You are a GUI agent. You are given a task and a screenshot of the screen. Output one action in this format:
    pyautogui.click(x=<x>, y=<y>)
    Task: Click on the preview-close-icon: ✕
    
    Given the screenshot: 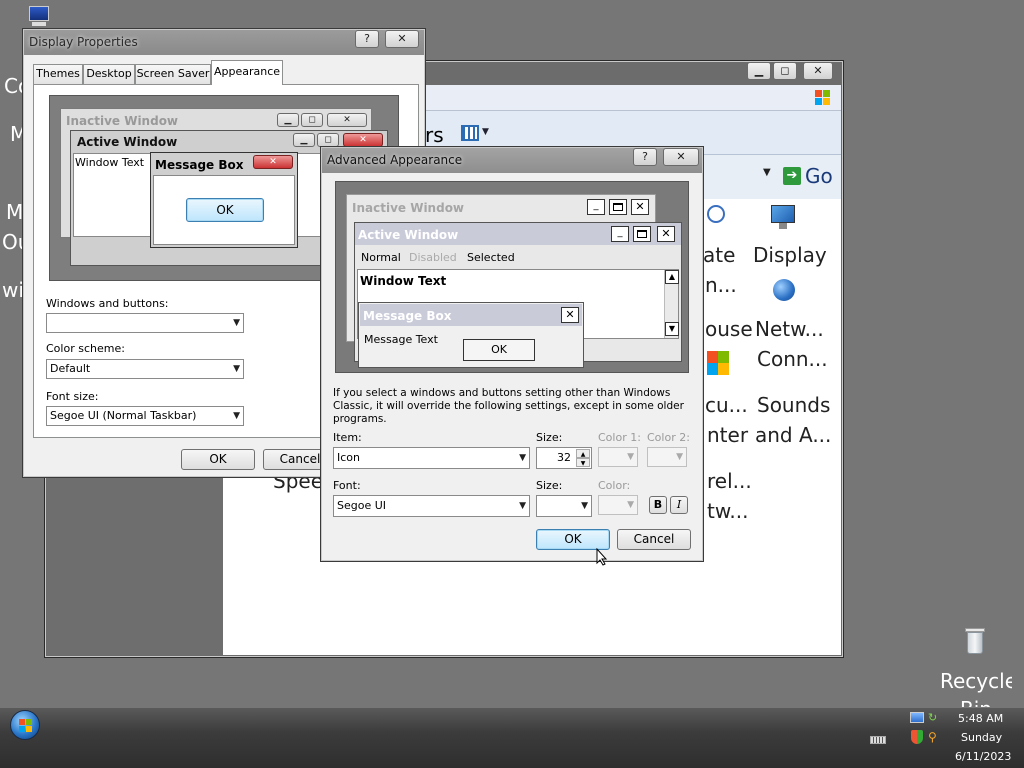 What is the action you would take?
    pyautogui.click(x=666, y=234)
    